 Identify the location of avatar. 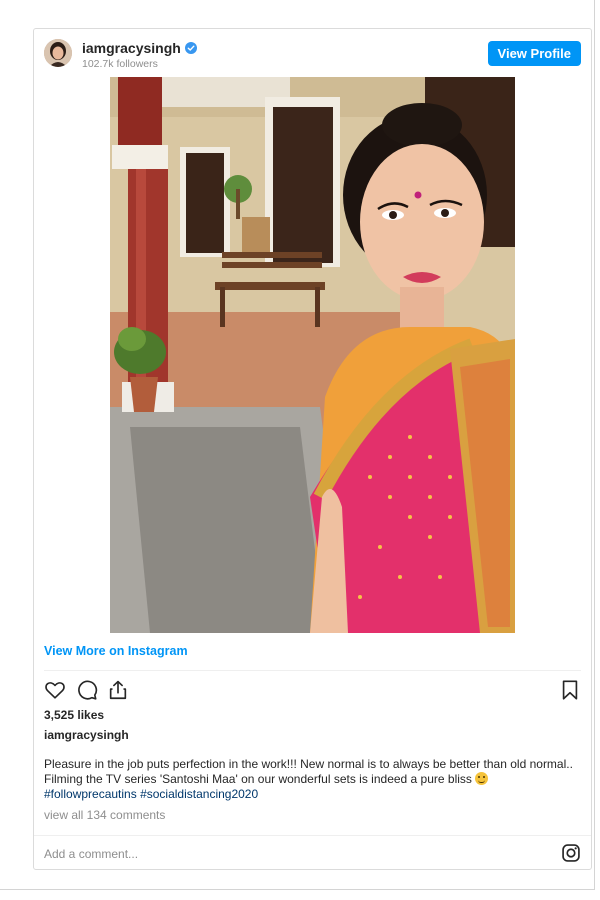
(58, 53).